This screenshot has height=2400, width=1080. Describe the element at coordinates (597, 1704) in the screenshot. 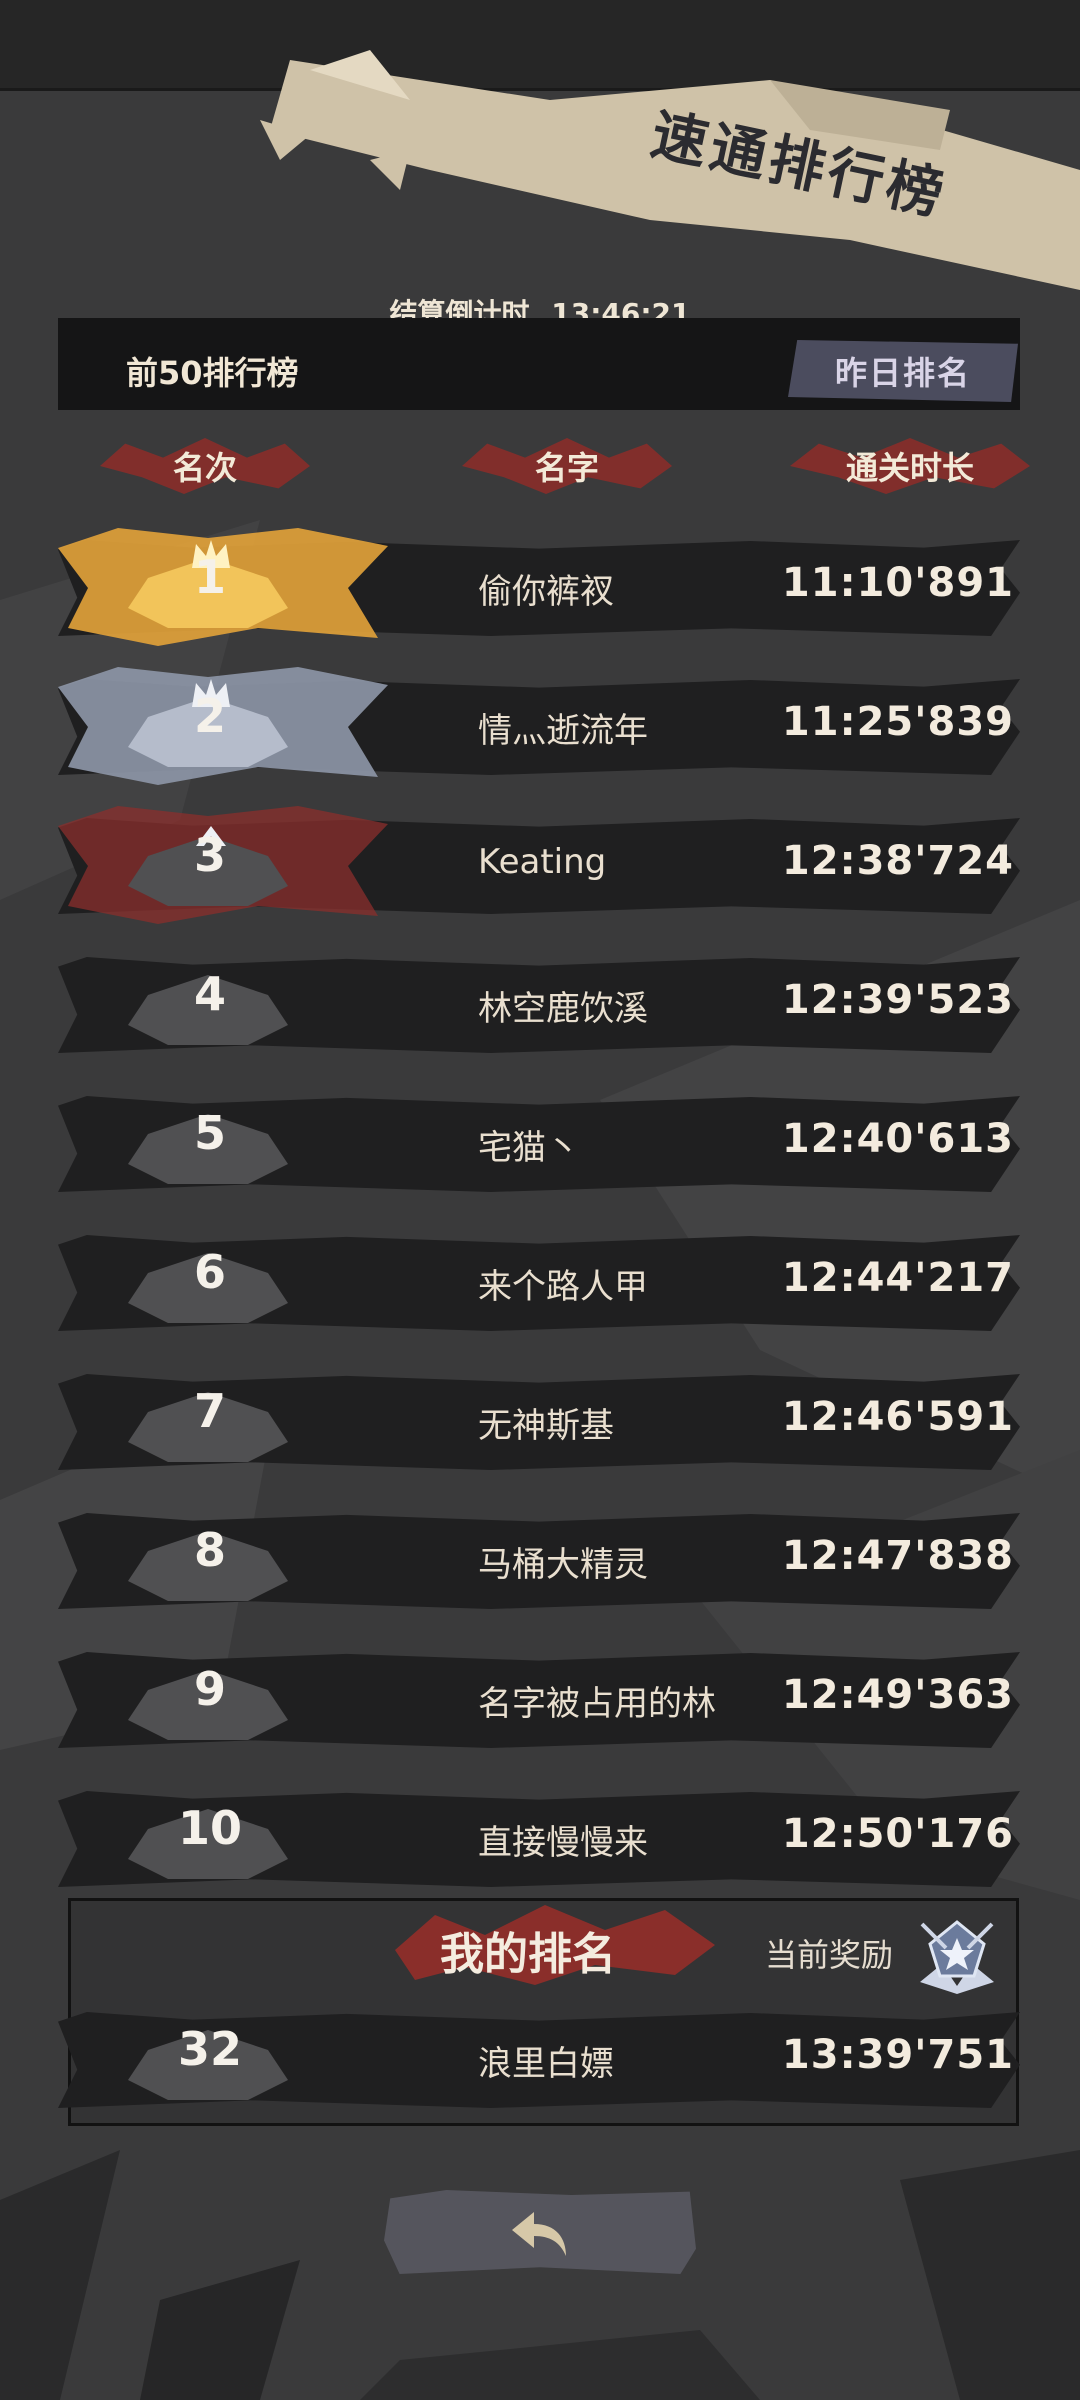

I see `player-name: 名字被占用的林` at that location.